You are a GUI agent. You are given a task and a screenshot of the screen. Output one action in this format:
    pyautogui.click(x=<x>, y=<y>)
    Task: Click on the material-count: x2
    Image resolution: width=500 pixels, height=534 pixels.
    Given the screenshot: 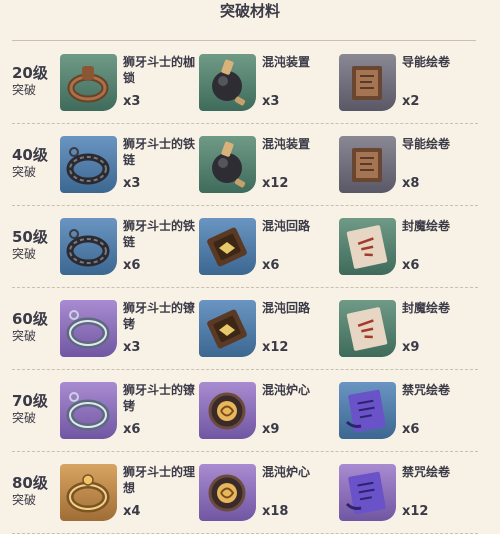 What is the action you would take?
    pyautogui.click(x=411, y=101)
    